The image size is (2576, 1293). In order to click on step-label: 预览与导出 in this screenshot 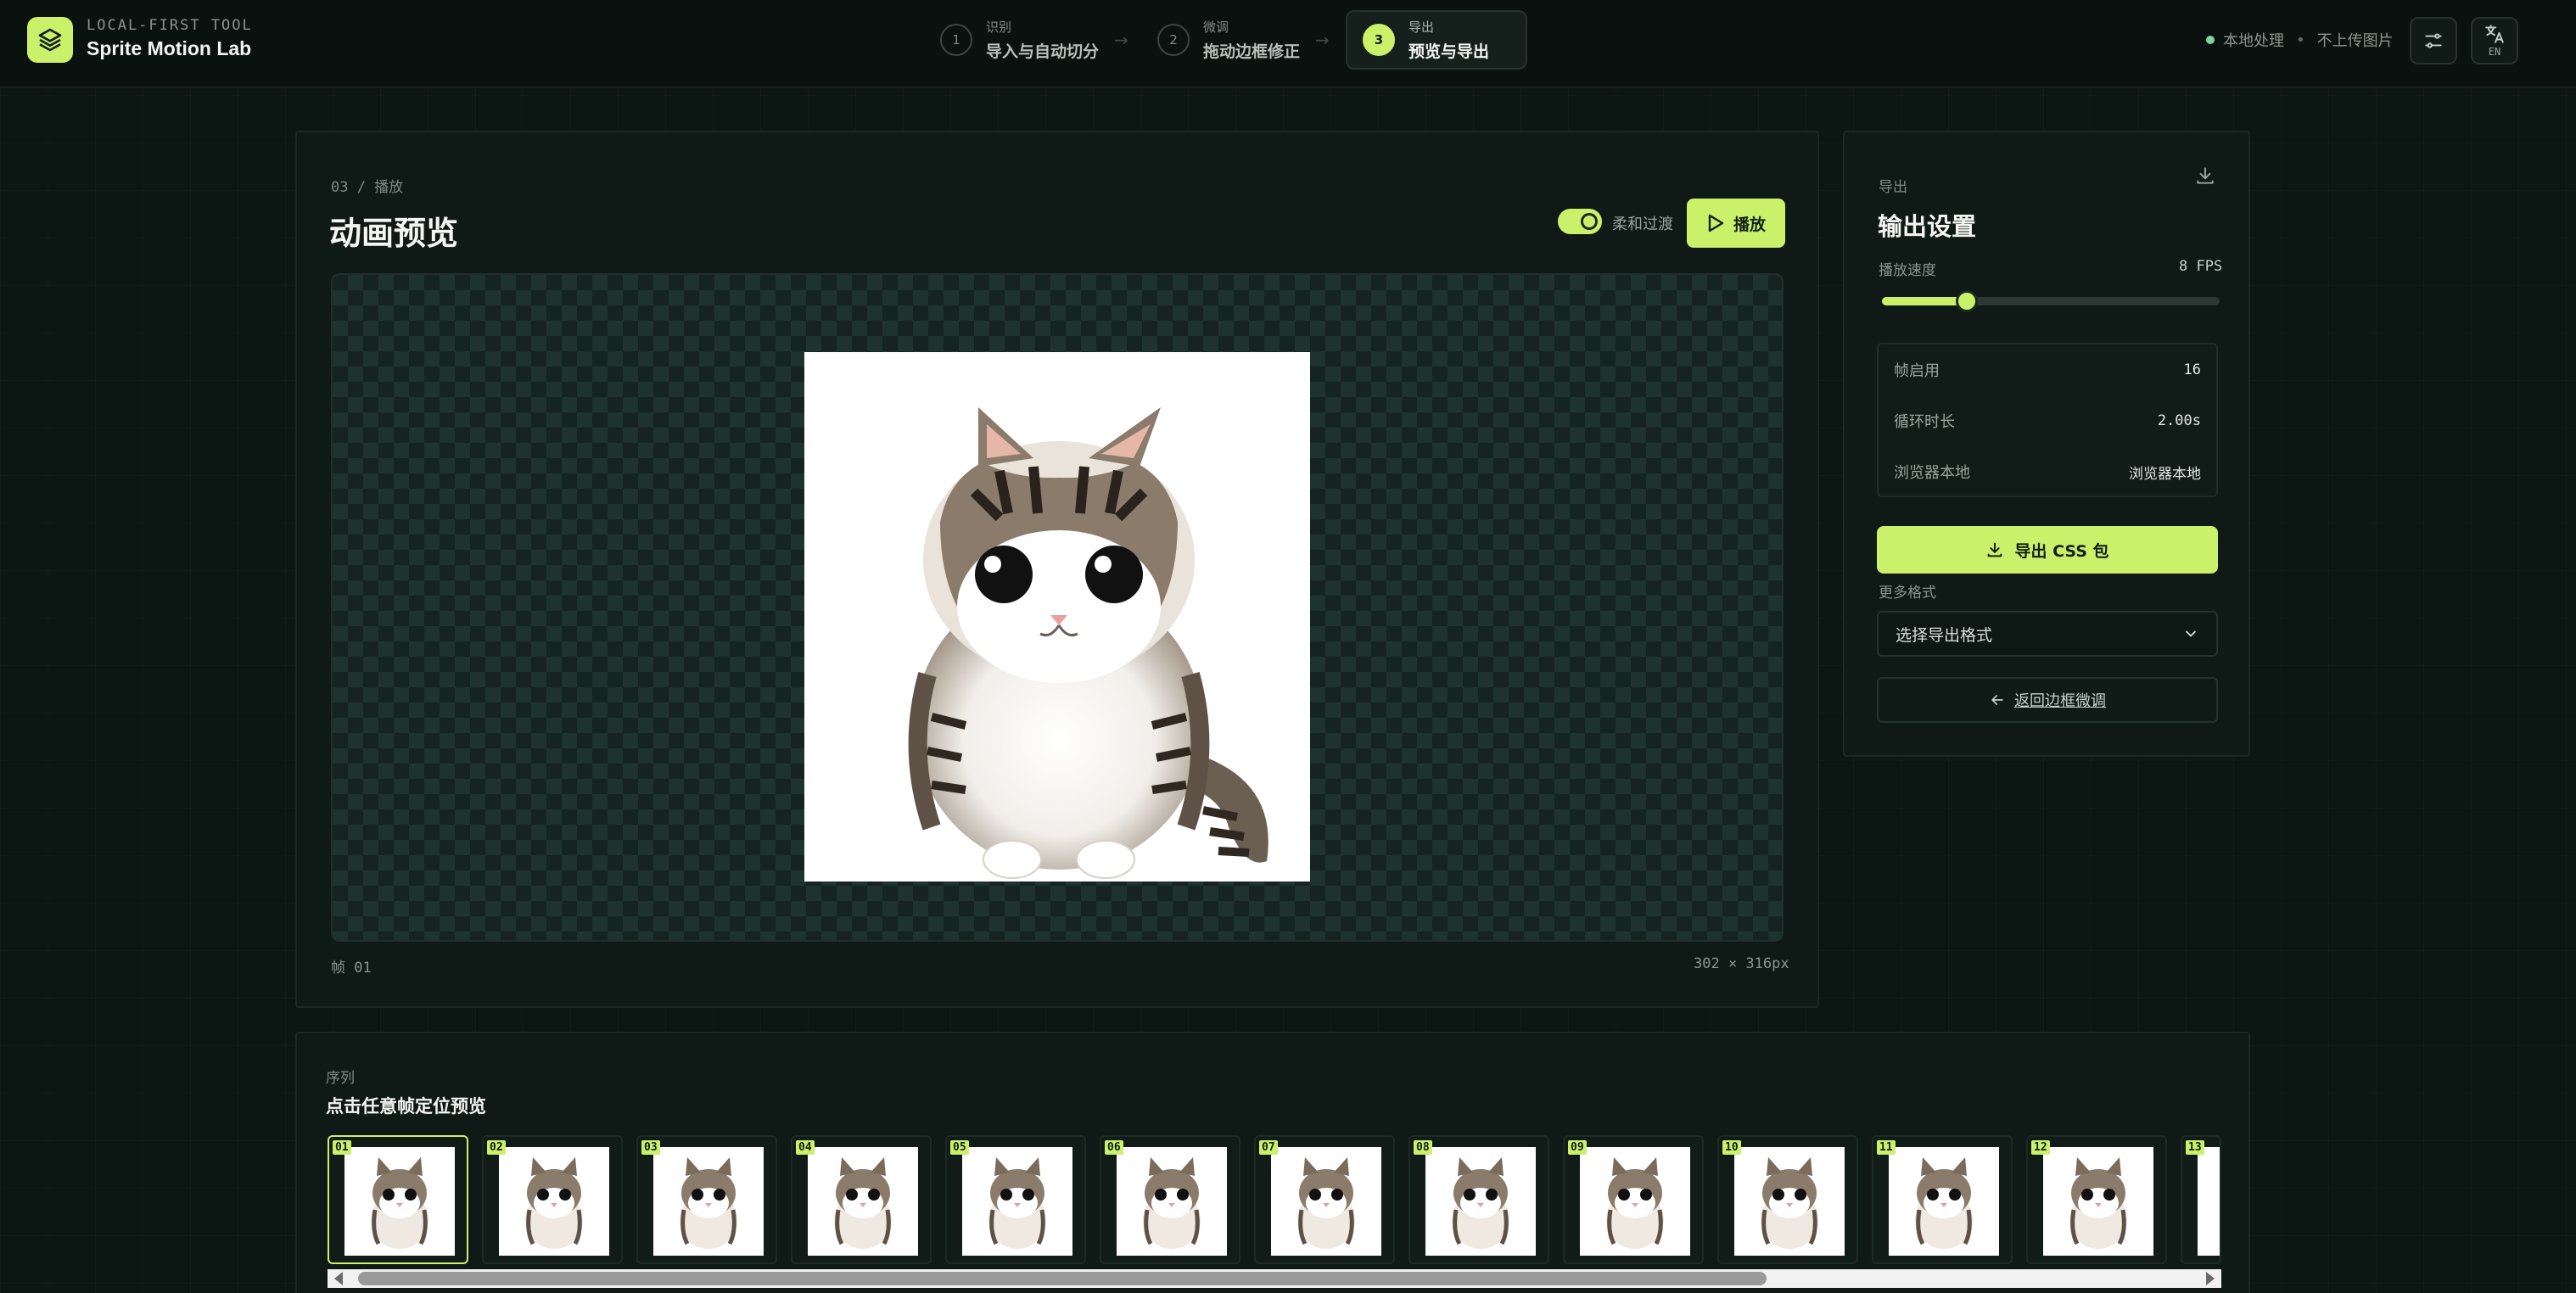, I will do `click(1449, 51)`.